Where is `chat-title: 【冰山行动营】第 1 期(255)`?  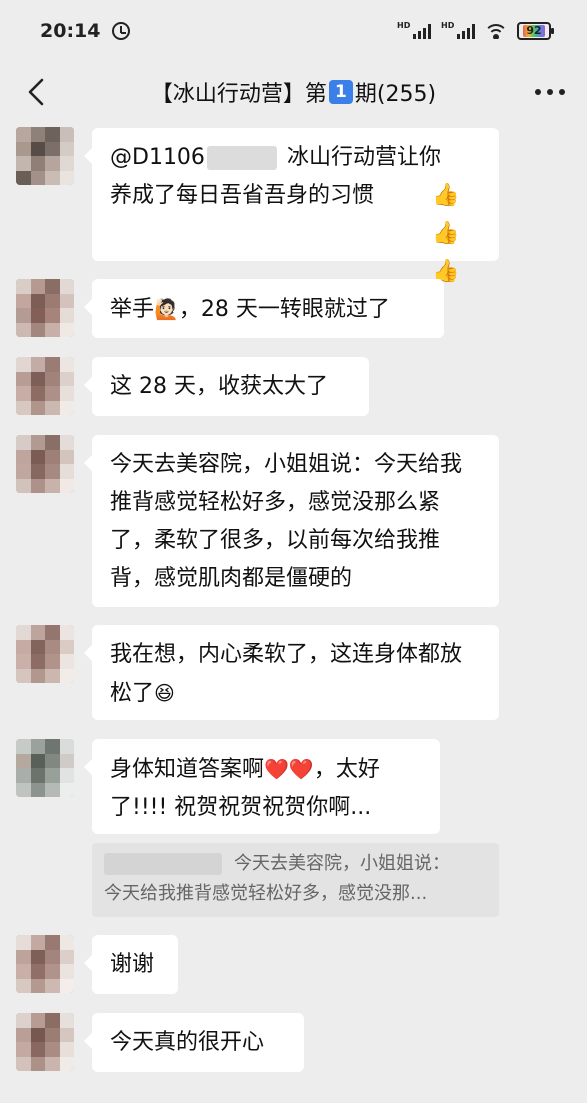
chat-title: 【冰山行动营】第 1 期(255) is located at coordinates (293, 92).